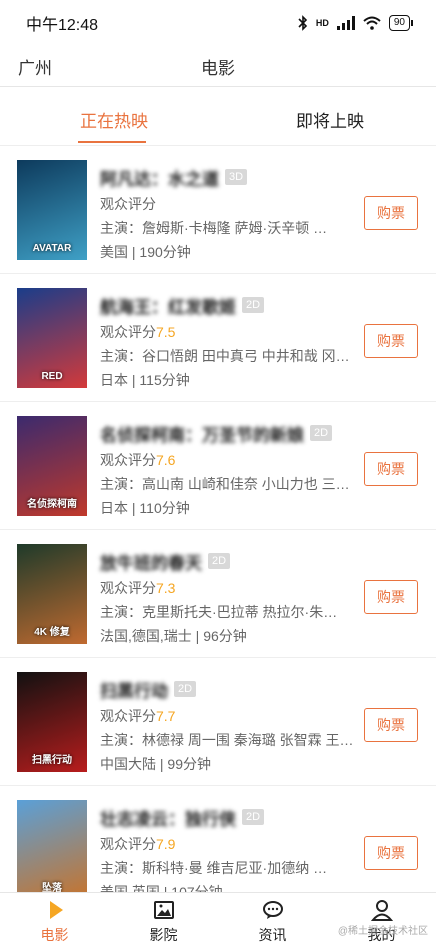 The image size is (436, 951). Describe the element at coordinates (161, 888) in the screenshot. I see `country-duration-text: 美国,英国 | 107分钟` at that location.